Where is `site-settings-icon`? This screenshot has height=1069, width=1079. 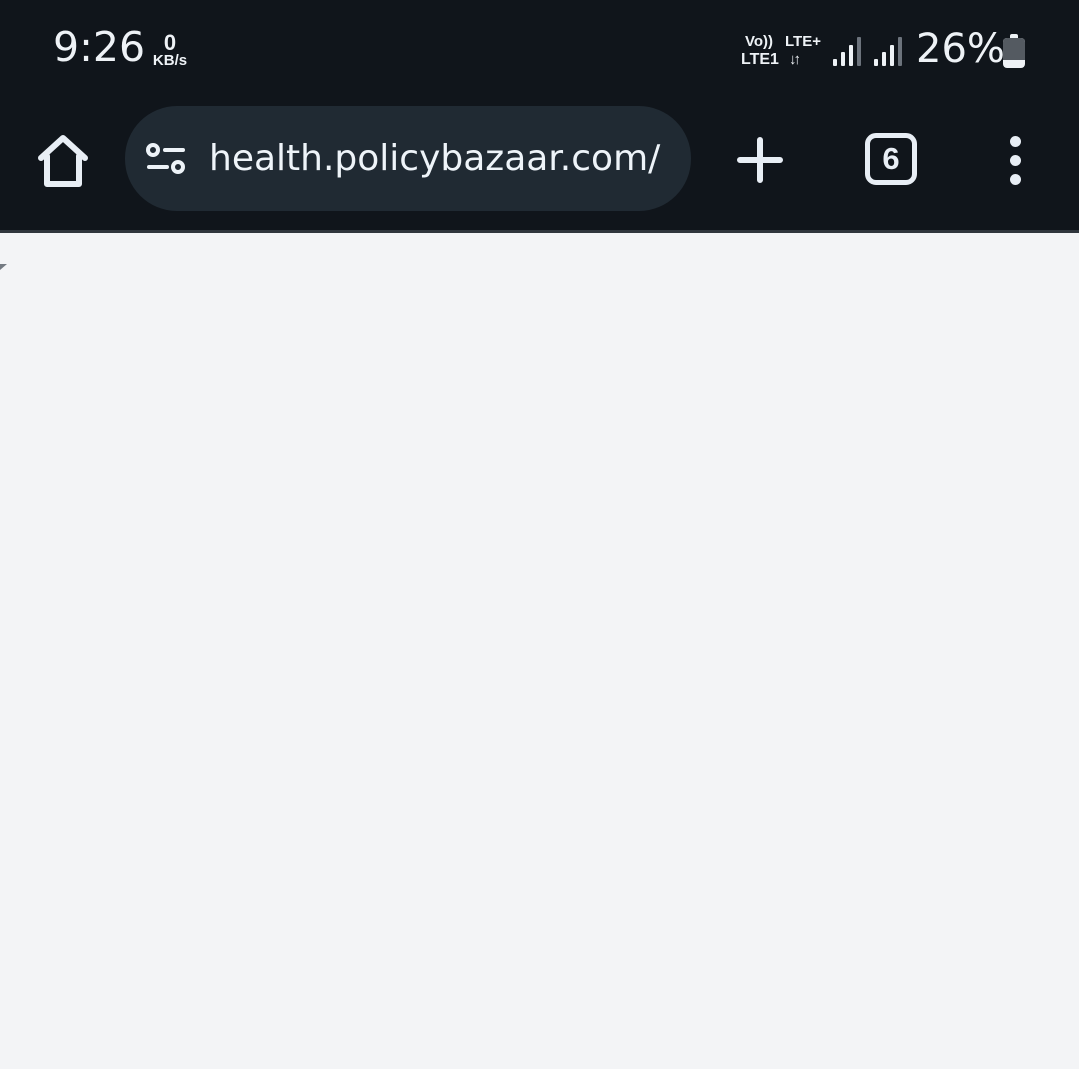
site-settings-icon is located at coordinates (166, 159).